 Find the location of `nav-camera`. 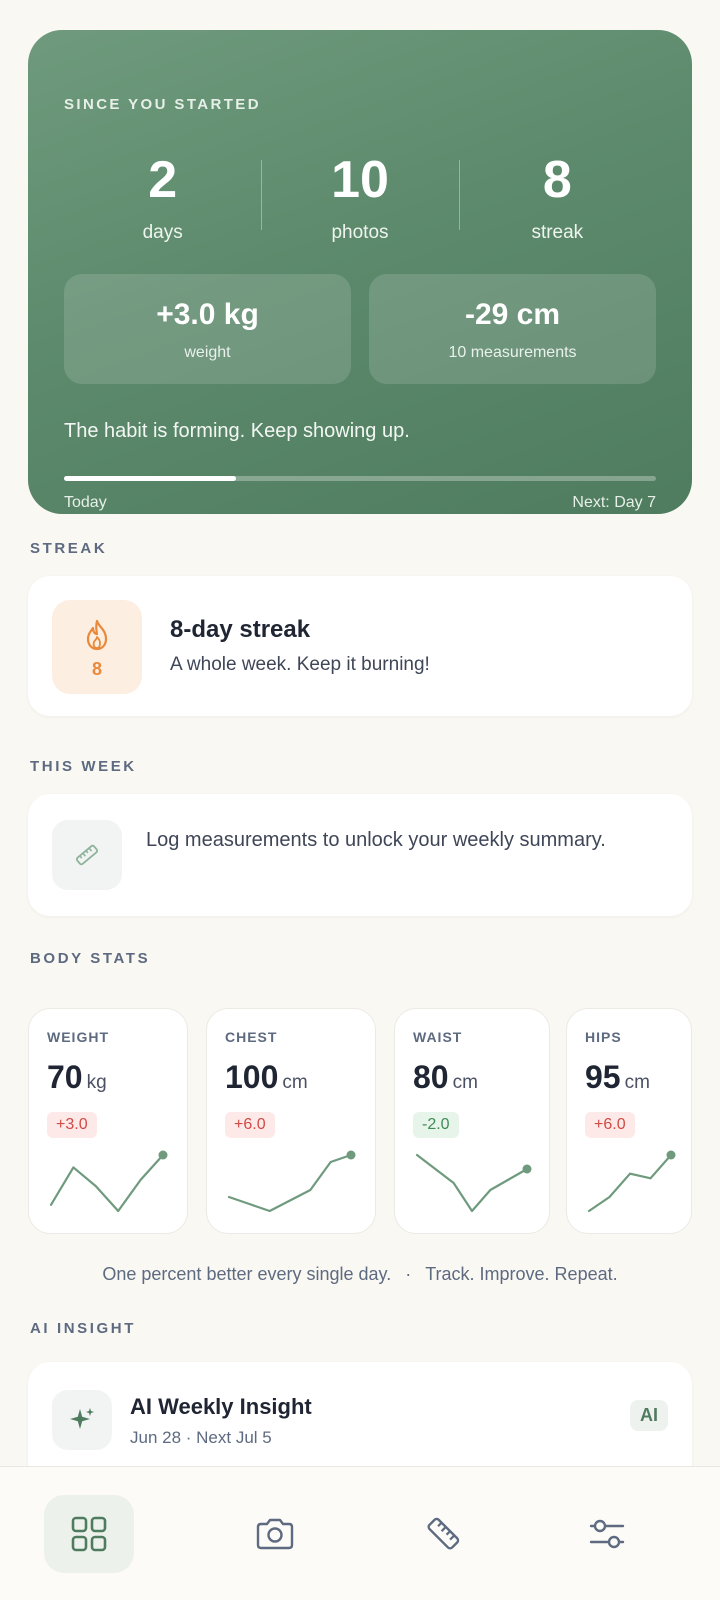

nav-camera is located at coordinates (275, 1534).